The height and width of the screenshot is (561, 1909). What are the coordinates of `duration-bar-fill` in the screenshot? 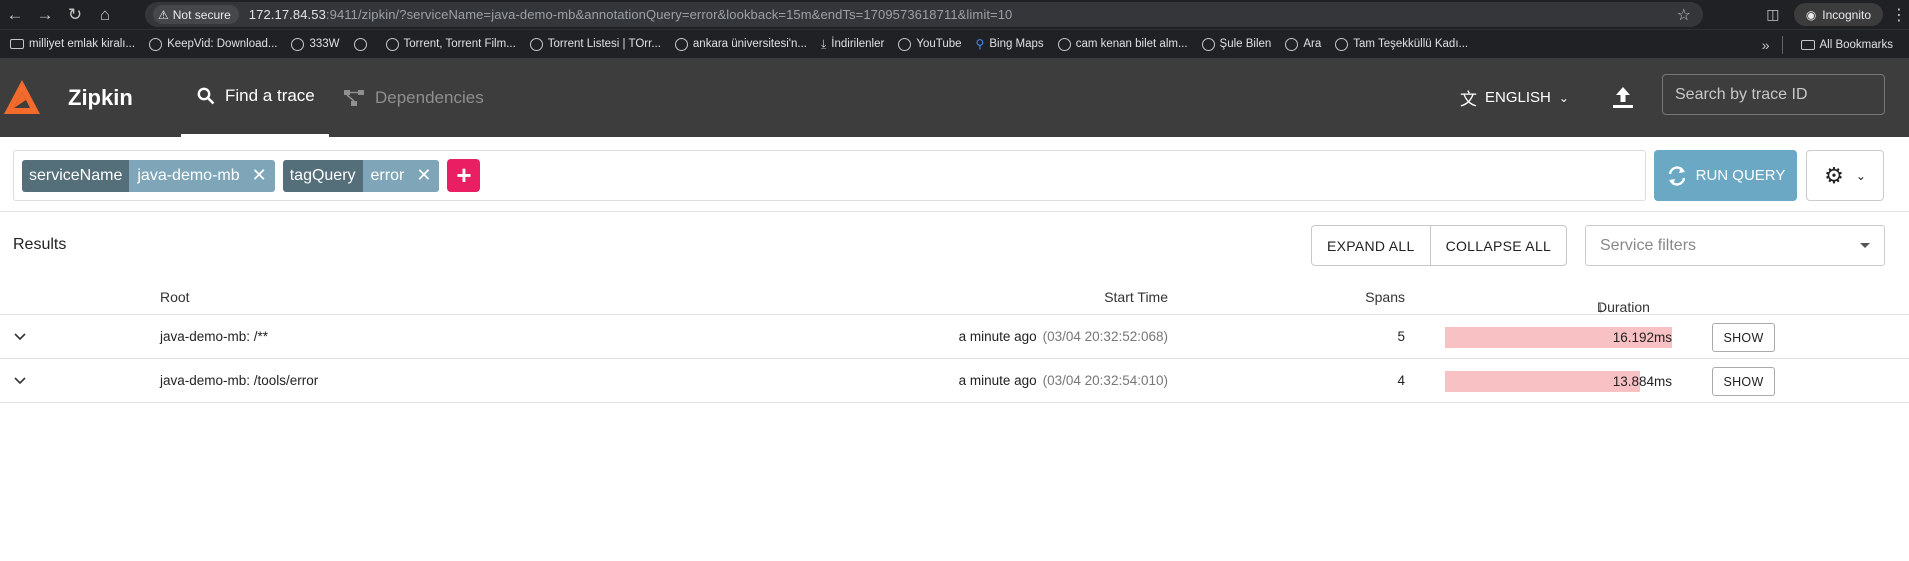 It's located at (1542, 381).